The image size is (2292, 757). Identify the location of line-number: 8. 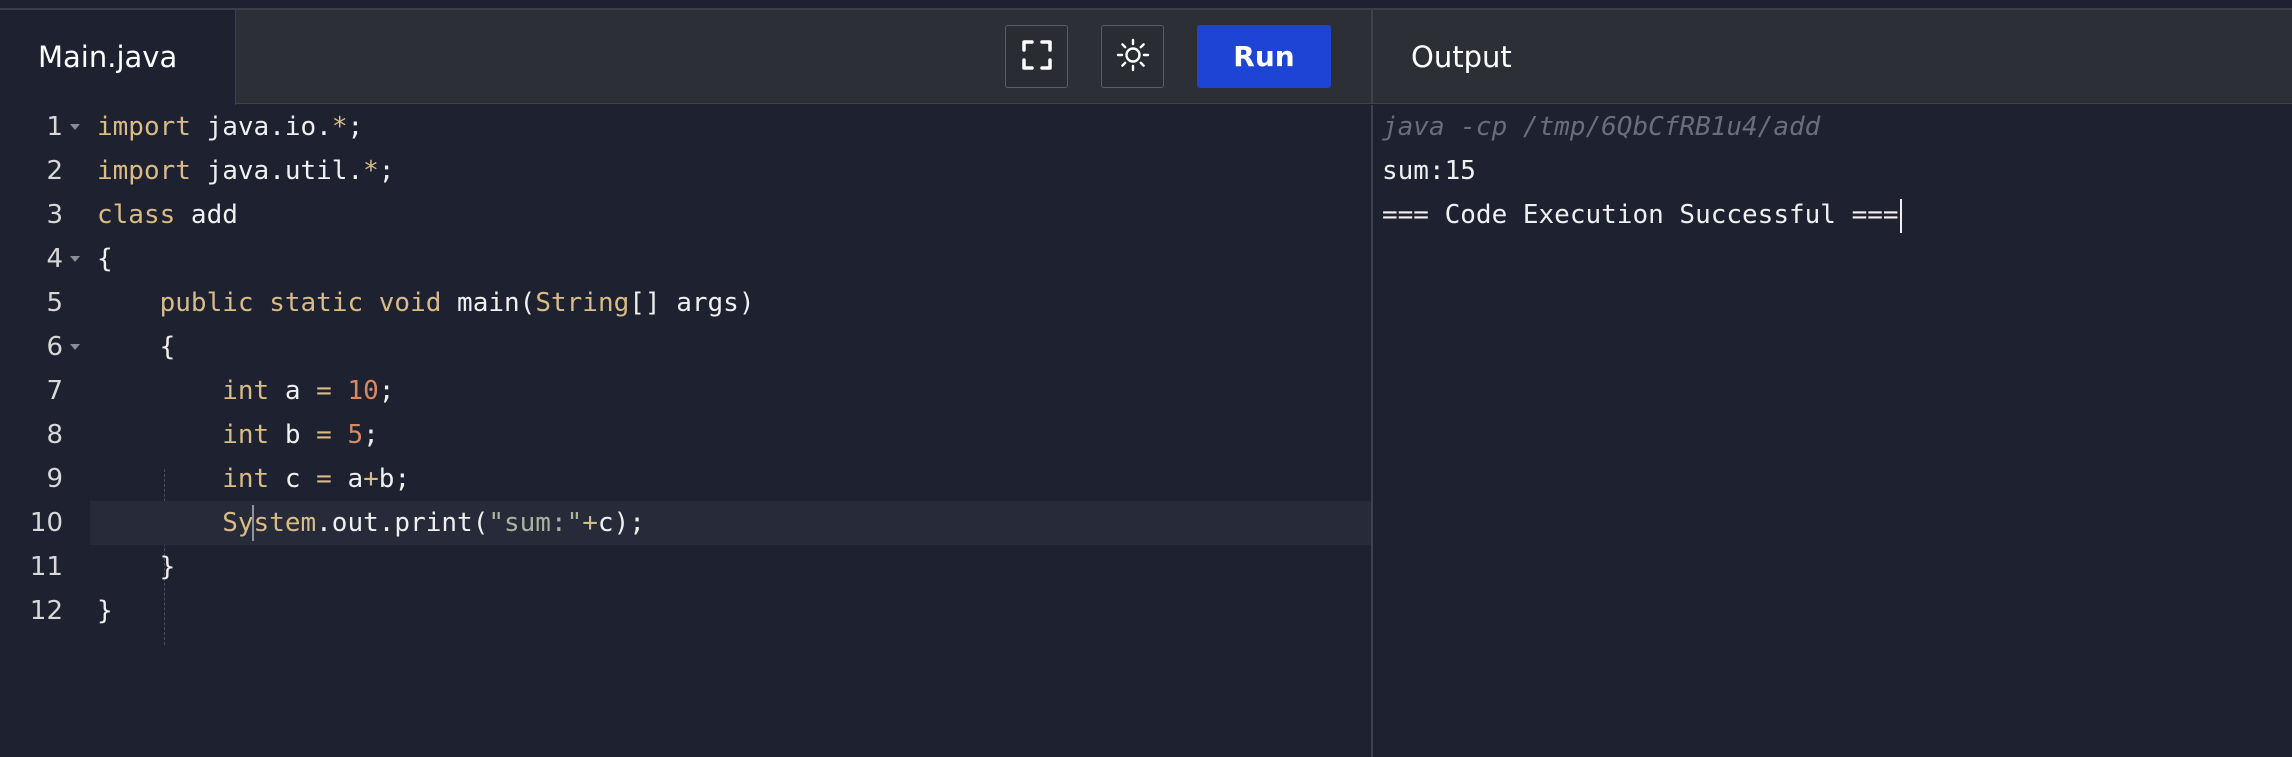
(54, 435).